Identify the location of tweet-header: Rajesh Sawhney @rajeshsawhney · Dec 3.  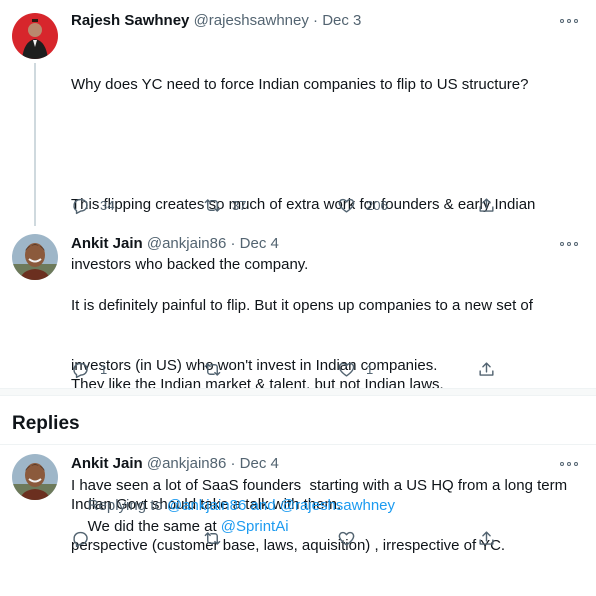
(216, 21).